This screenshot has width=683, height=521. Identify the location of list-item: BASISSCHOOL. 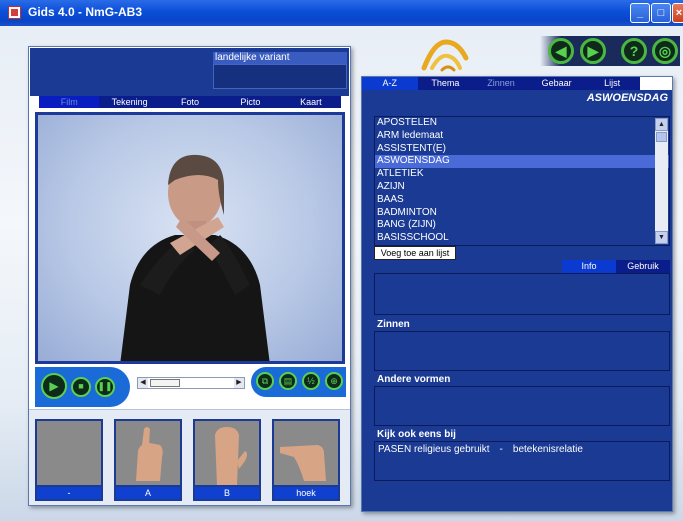
(522, 238).